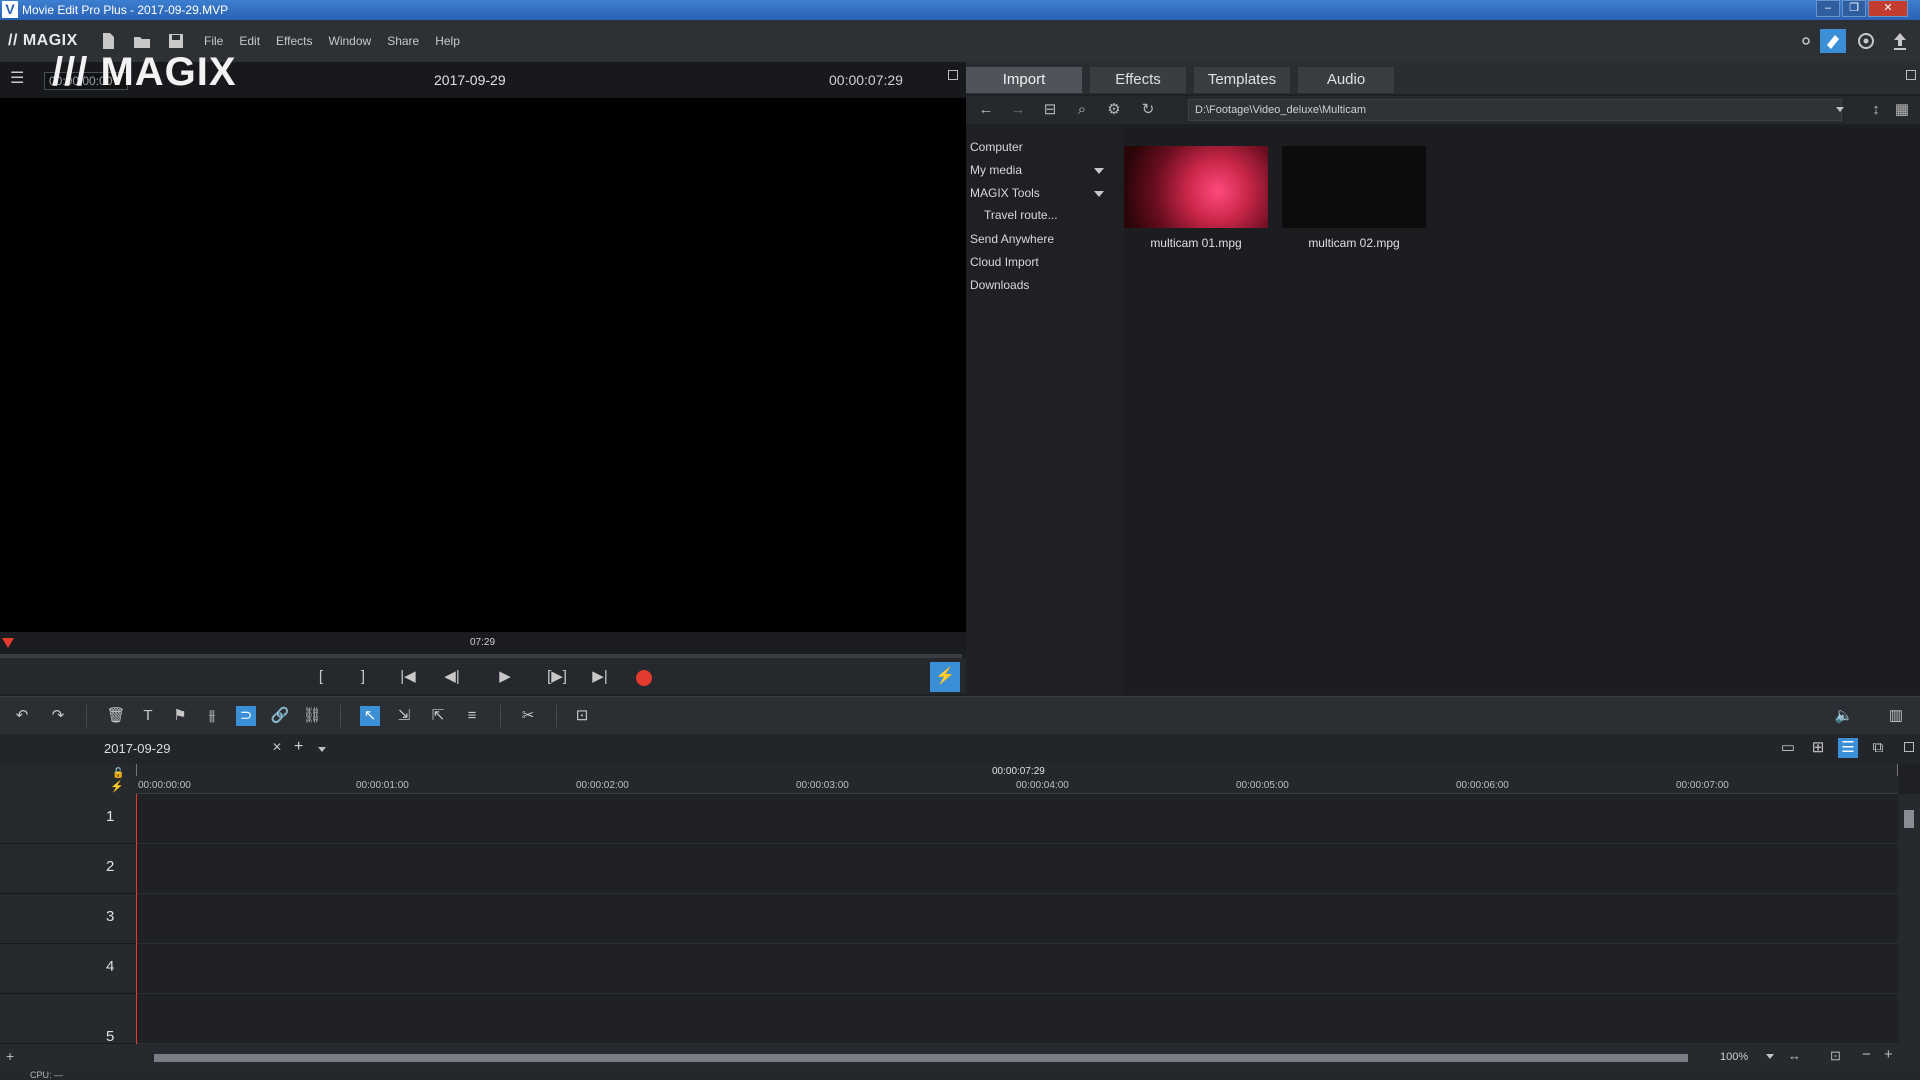 This screenshot has height=1080, width=1920. Describe the element at coordinates (1848, 748) in the screenshot. I see `timeline-view-icon: ☰` at that location.